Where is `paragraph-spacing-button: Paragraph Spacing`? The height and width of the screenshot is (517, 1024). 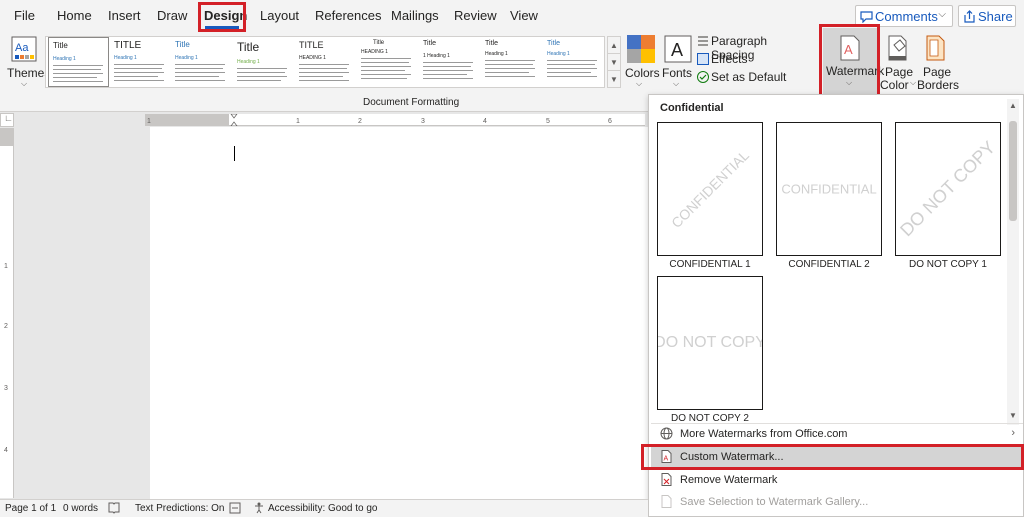
paragraph-spacing-button: Paragraph Spacing is located at coordinates (754, 48).